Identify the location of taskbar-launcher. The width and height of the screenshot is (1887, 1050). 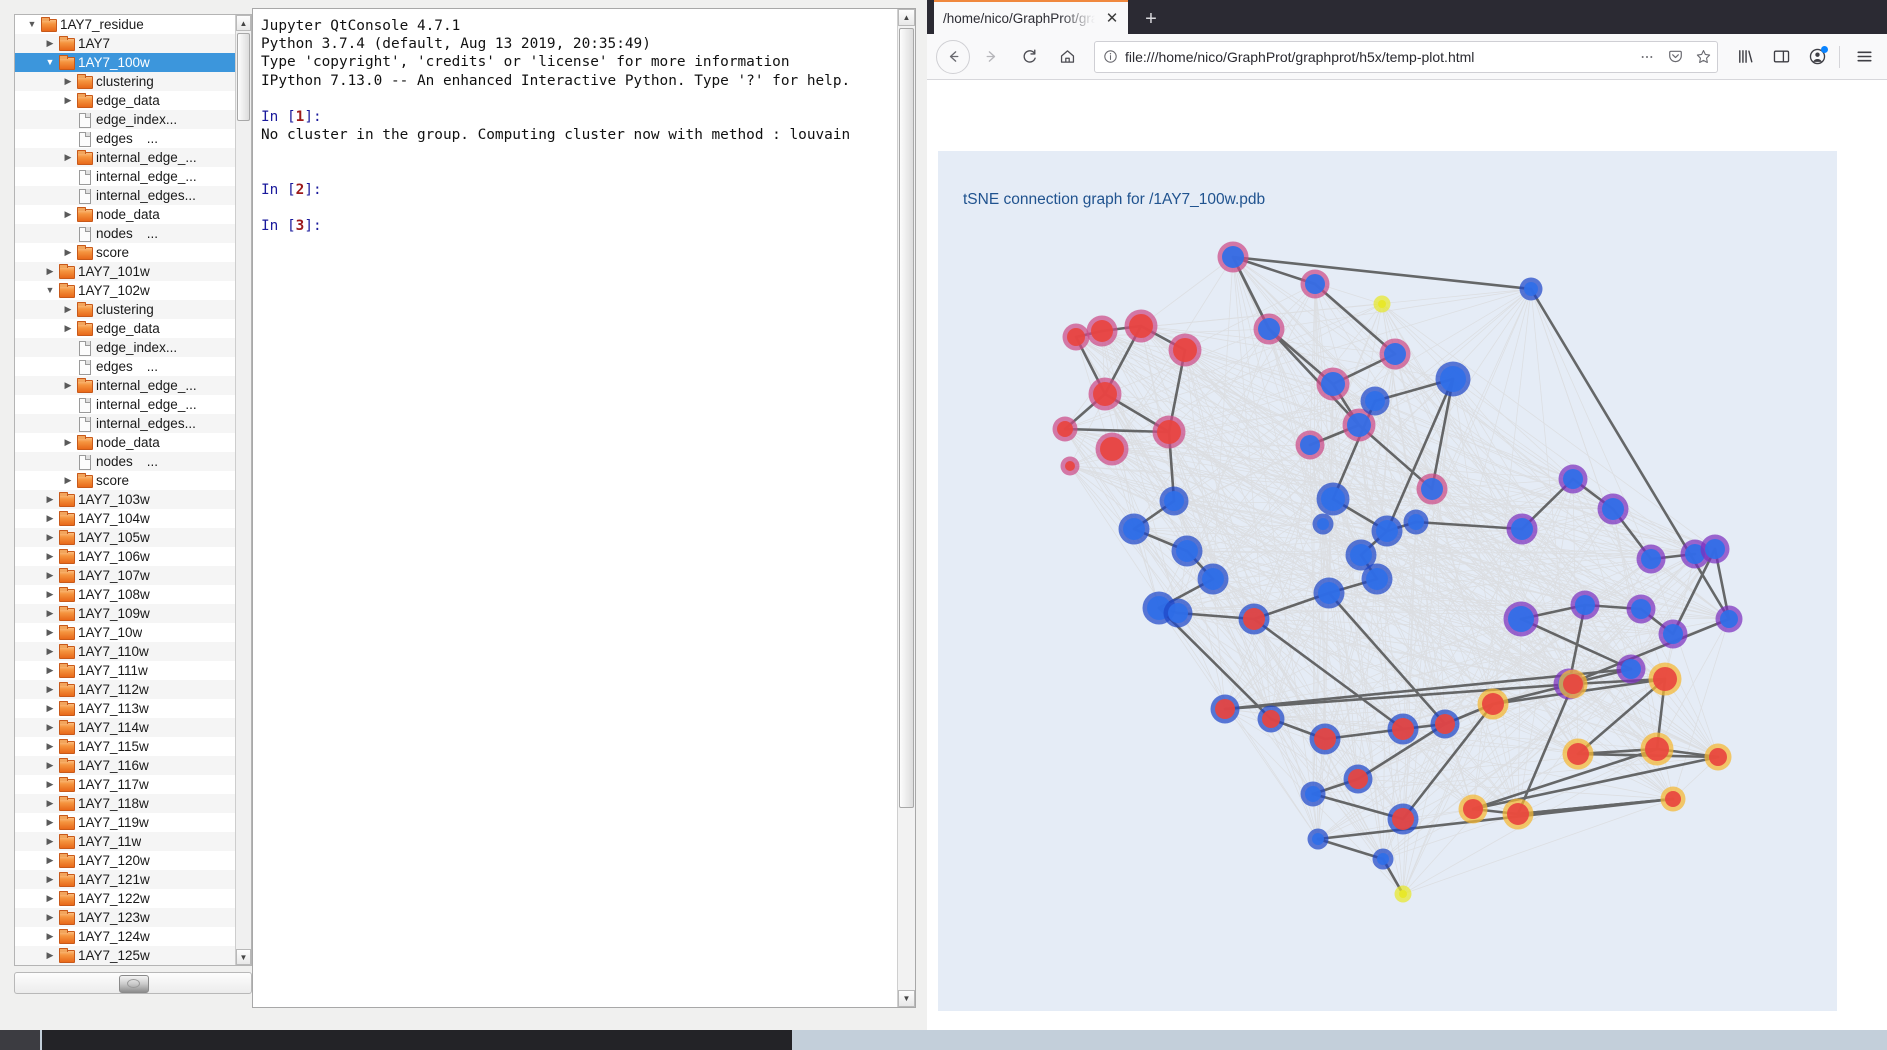
(20, 1040).